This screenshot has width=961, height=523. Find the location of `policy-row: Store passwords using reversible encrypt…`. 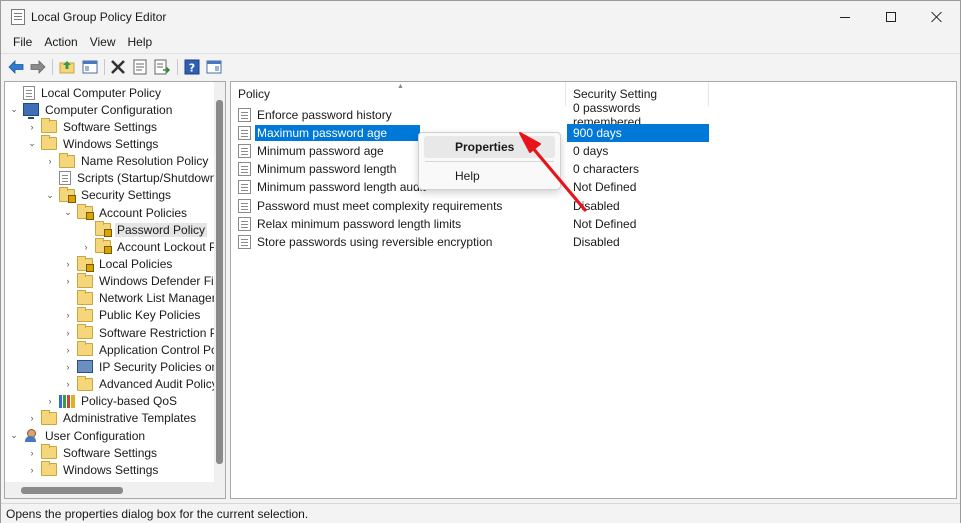

policy-row: Store passwords using reversible encrypt… is located at coordinates (470, 242).